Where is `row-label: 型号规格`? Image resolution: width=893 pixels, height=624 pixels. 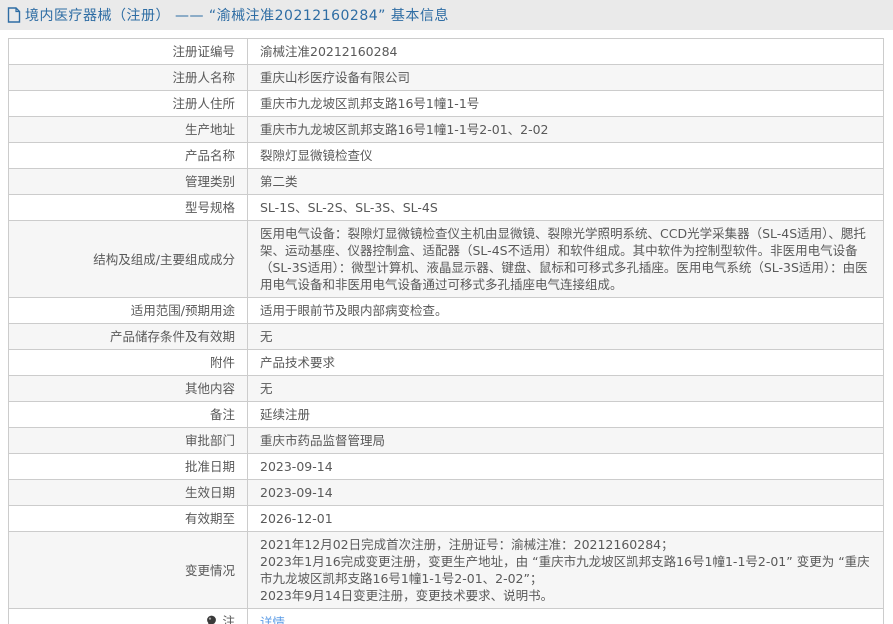 row-label: 型号规格 is located at coordinates (128, 207).